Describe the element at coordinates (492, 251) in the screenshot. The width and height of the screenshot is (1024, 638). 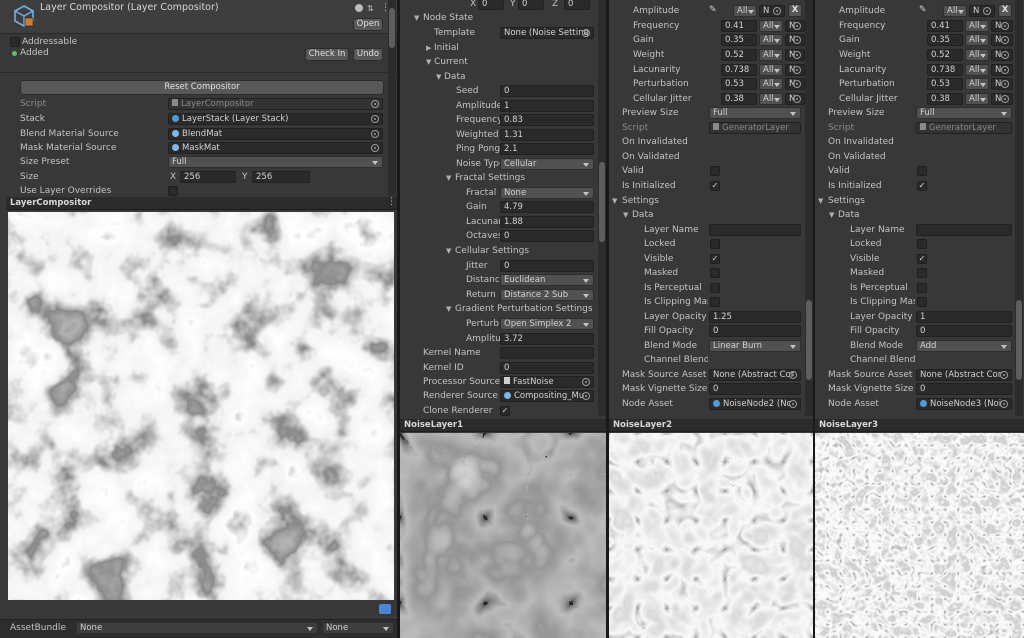
I see `cellular-settings-label: Cellular Settings` at that location.